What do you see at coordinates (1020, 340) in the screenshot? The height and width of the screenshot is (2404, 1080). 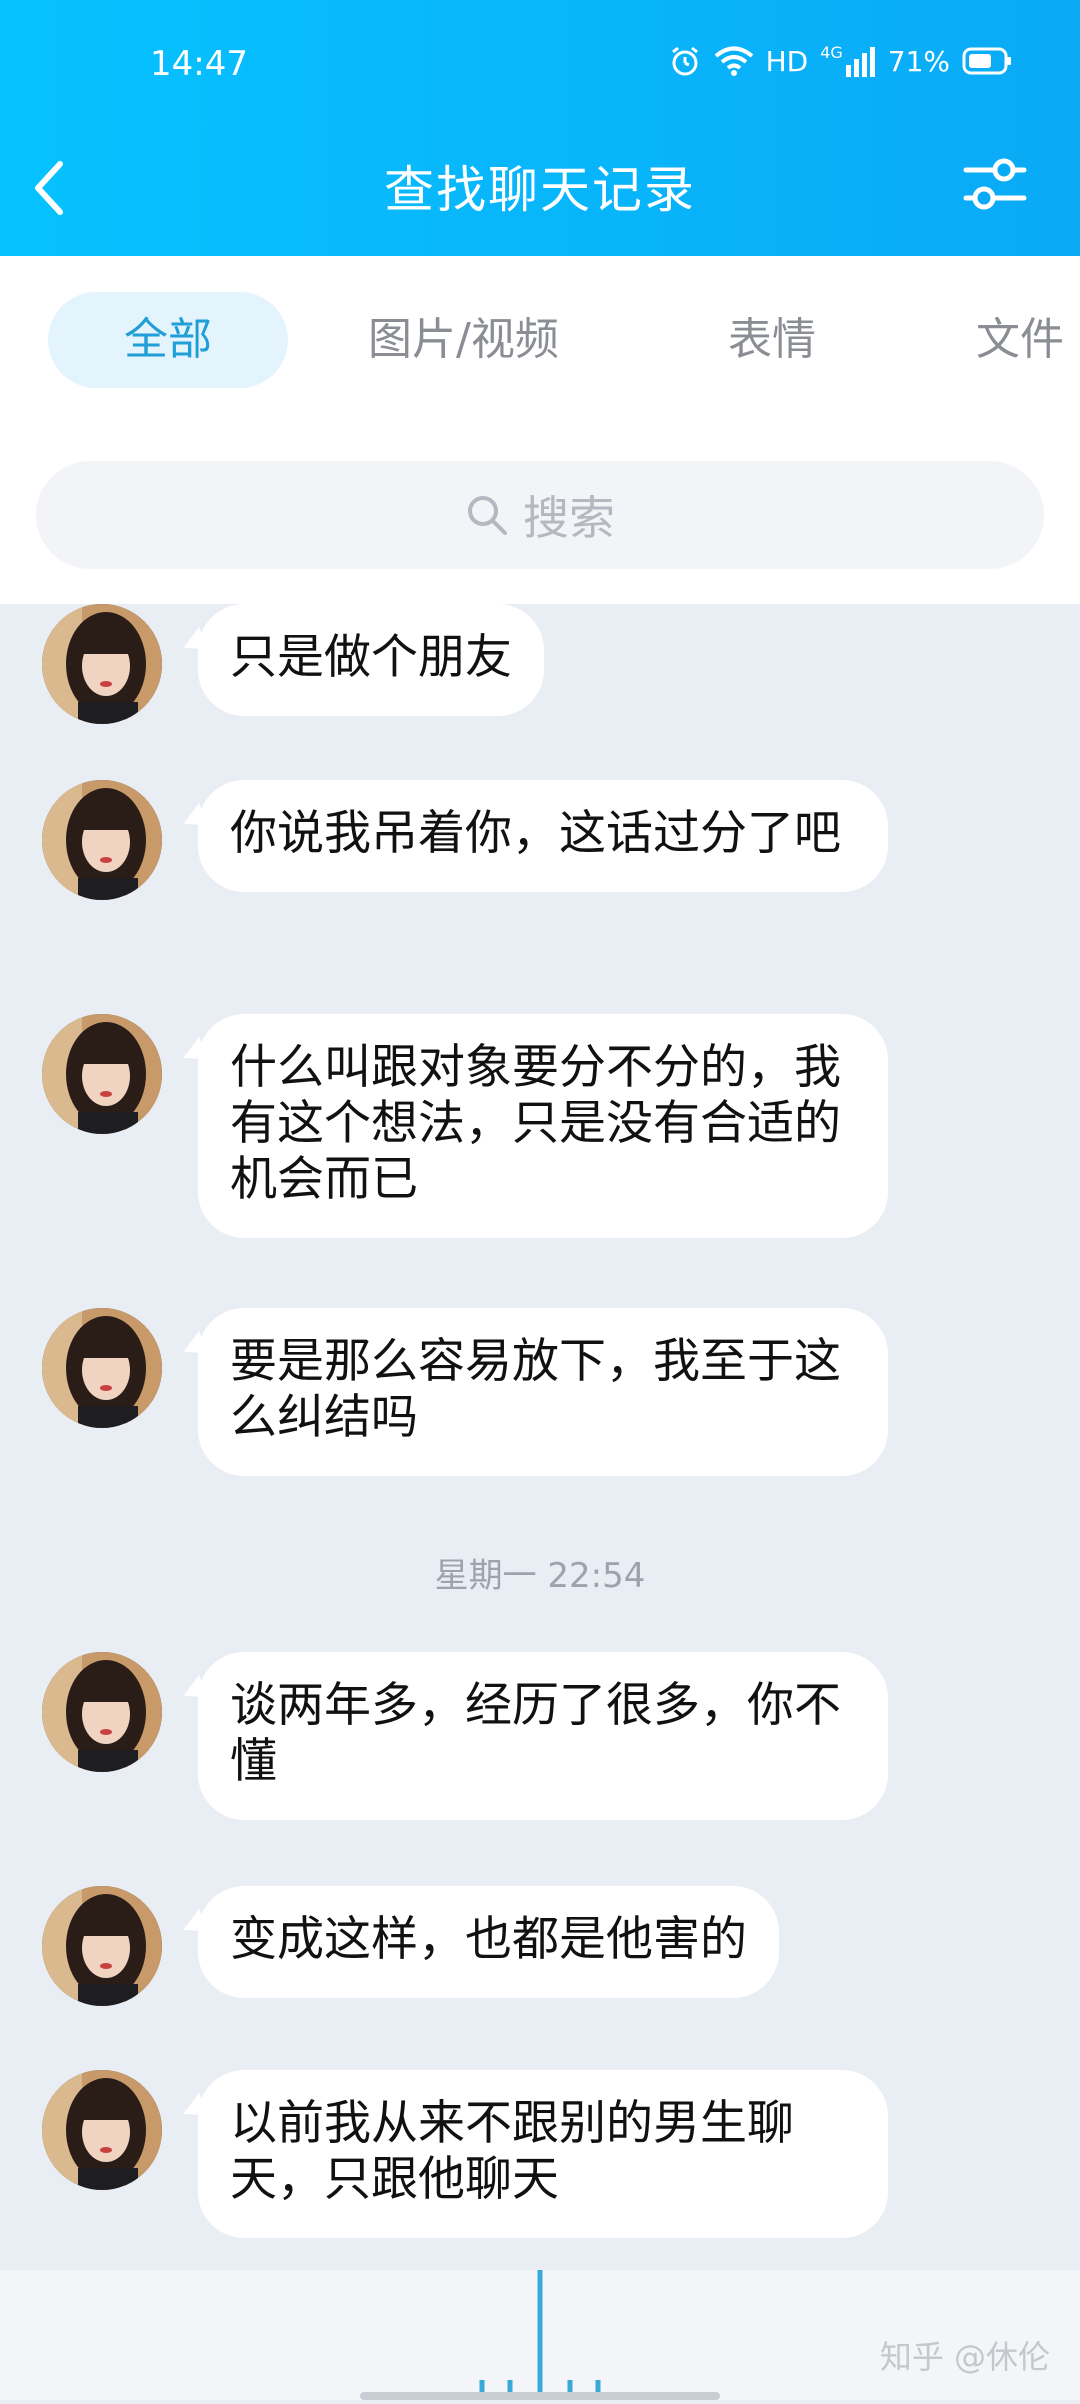 I see `tab-files: 文件` at bounding box center [1020, 340].